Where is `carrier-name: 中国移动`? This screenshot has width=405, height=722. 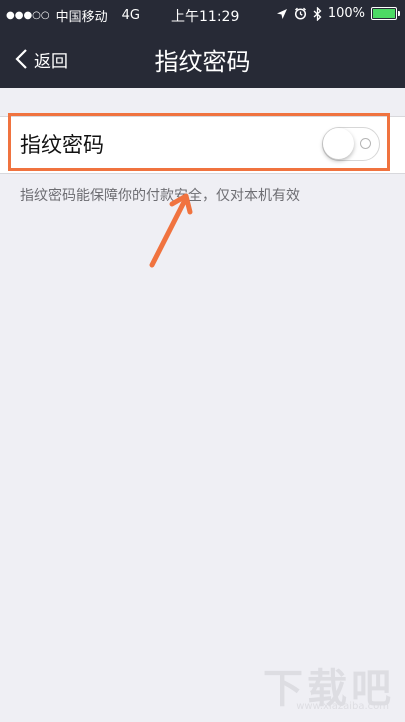 carrier-name: 中国移动 is located at coordinates (81, 17).